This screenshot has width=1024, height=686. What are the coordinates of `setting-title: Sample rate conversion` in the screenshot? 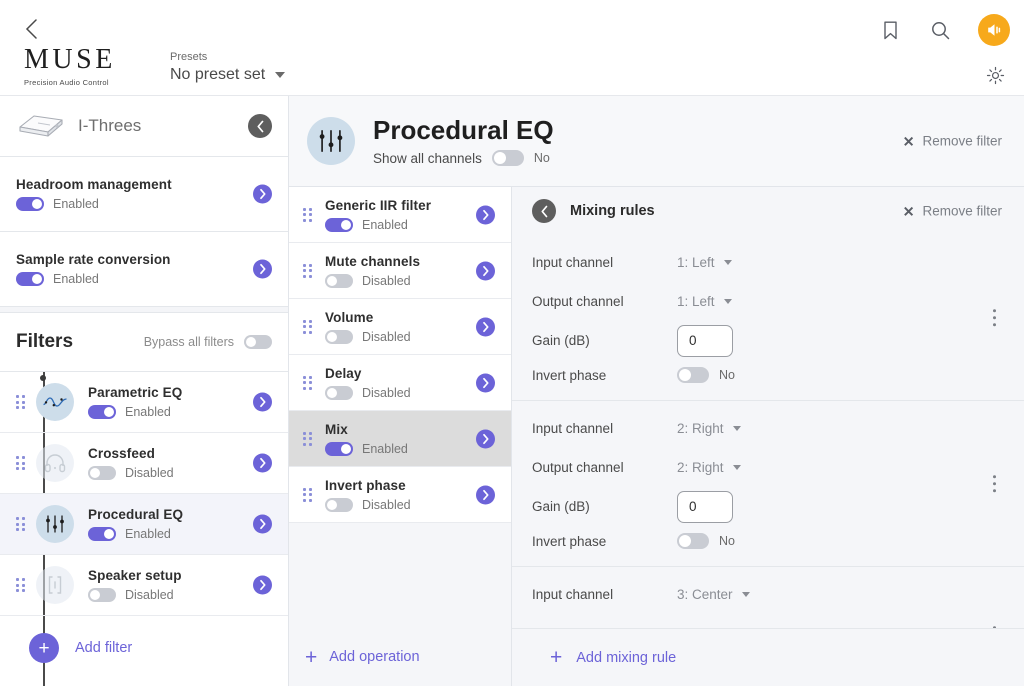 It's located at (93, 259).